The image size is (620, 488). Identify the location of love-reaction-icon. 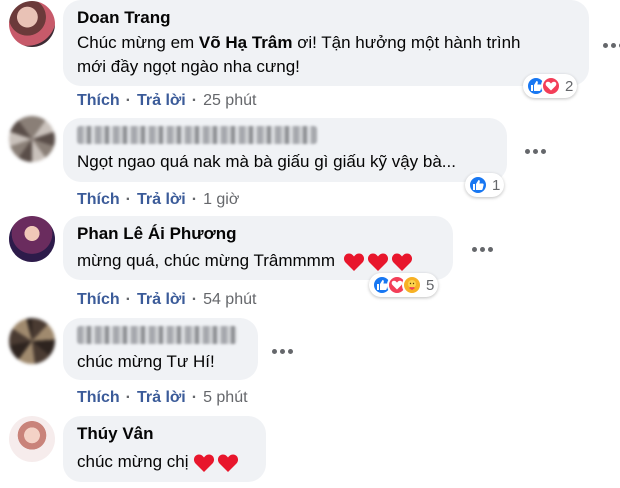
(551, 86).